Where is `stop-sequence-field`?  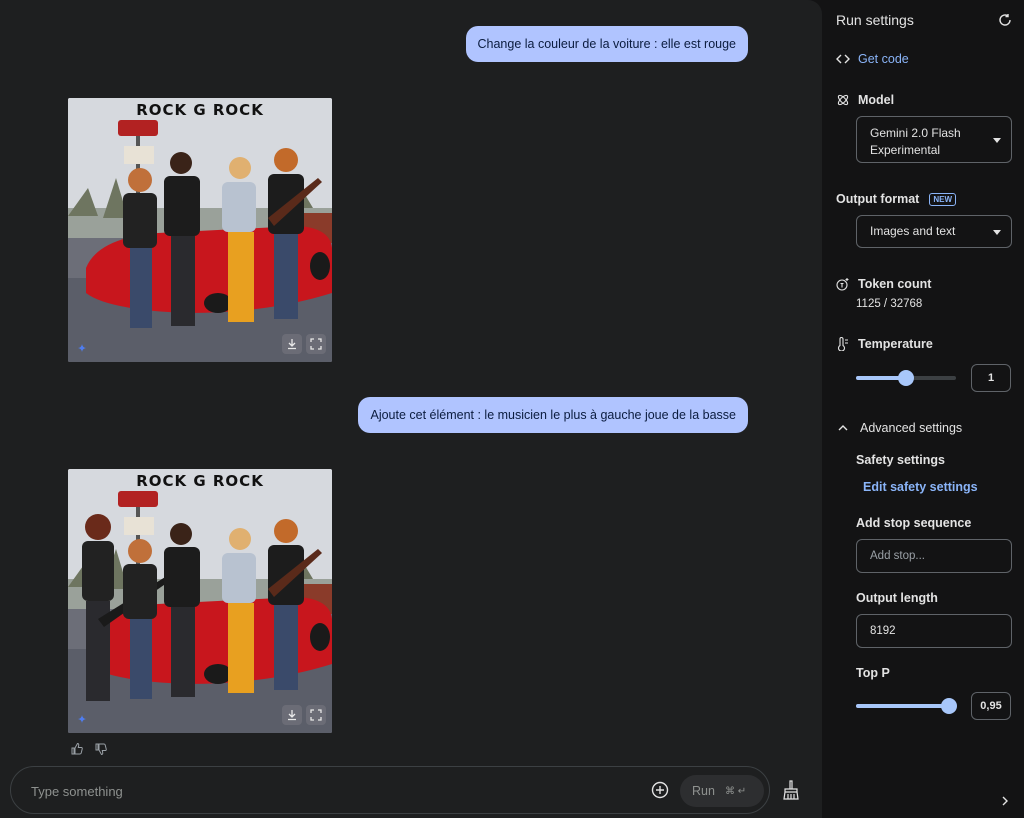 stop-sequence-field is located at coordinates (934, 556).